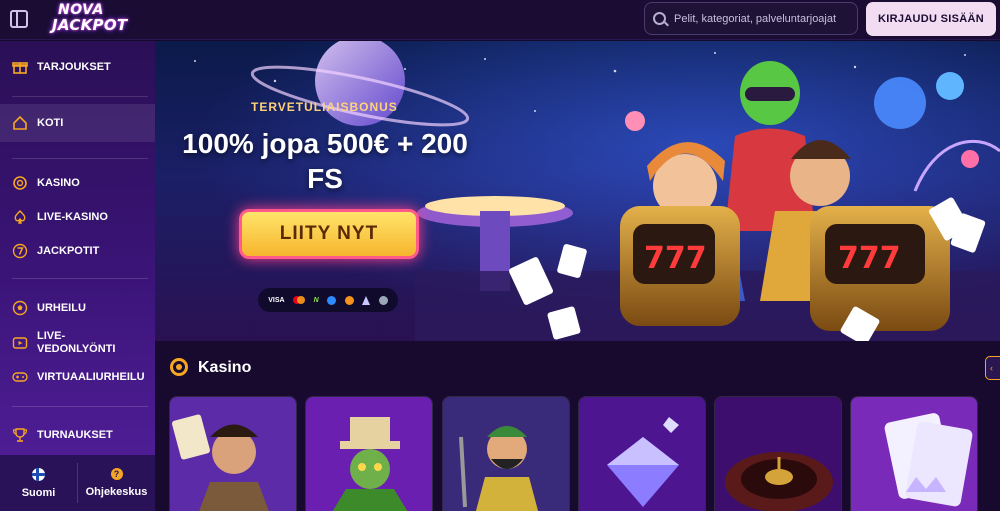 This screenshot has height=511, width=1000. What do you see at coordinates (299, 300) in the screenshot?
I see `mastercard-icon` at bounding box center [299, 300].